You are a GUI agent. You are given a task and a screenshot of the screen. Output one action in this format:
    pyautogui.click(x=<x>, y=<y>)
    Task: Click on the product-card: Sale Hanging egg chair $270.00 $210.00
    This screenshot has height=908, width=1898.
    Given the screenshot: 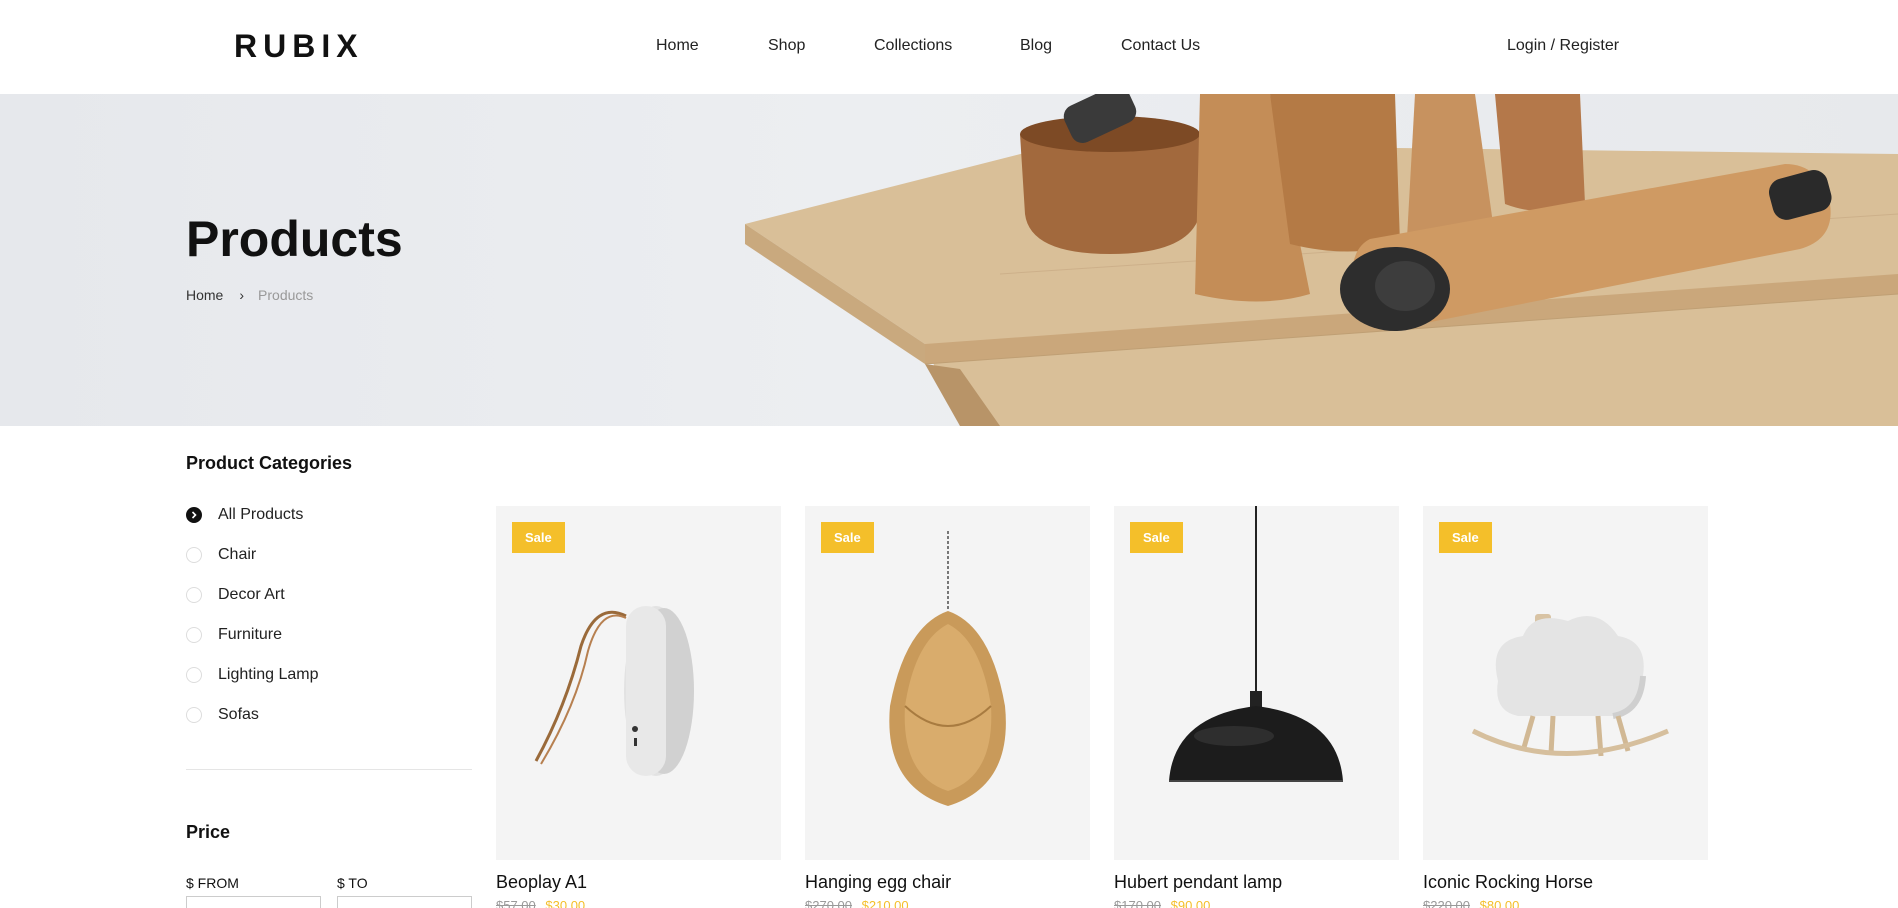 What is the action you would take?
    pyautogui.click(x=947, y=707)
    